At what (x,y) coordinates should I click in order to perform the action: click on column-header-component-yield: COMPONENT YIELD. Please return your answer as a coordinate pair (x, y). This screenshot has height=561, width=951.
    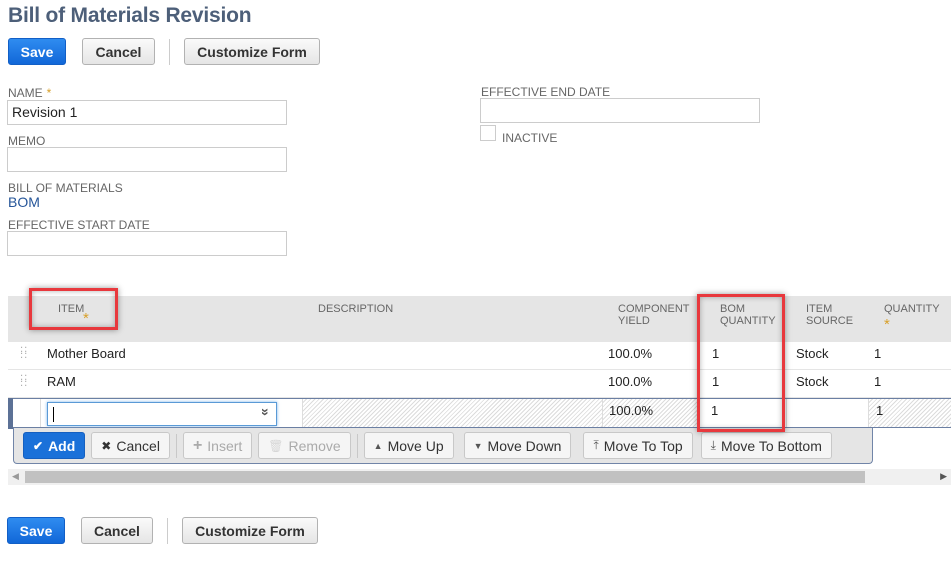
    Looking at the image, I should click on (654, 315).